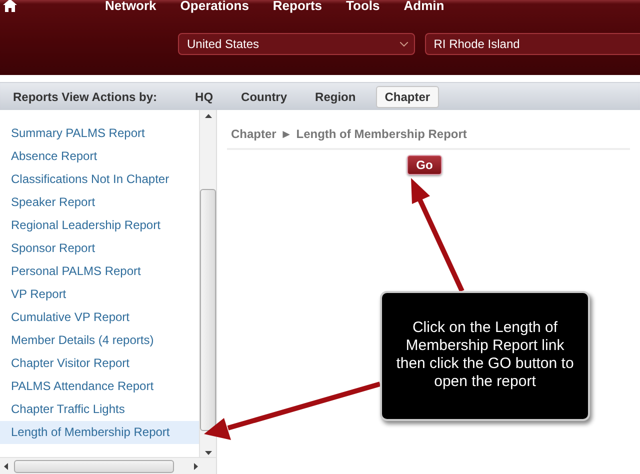  I want to click on view-tab: Chapter, so click(408, 97).